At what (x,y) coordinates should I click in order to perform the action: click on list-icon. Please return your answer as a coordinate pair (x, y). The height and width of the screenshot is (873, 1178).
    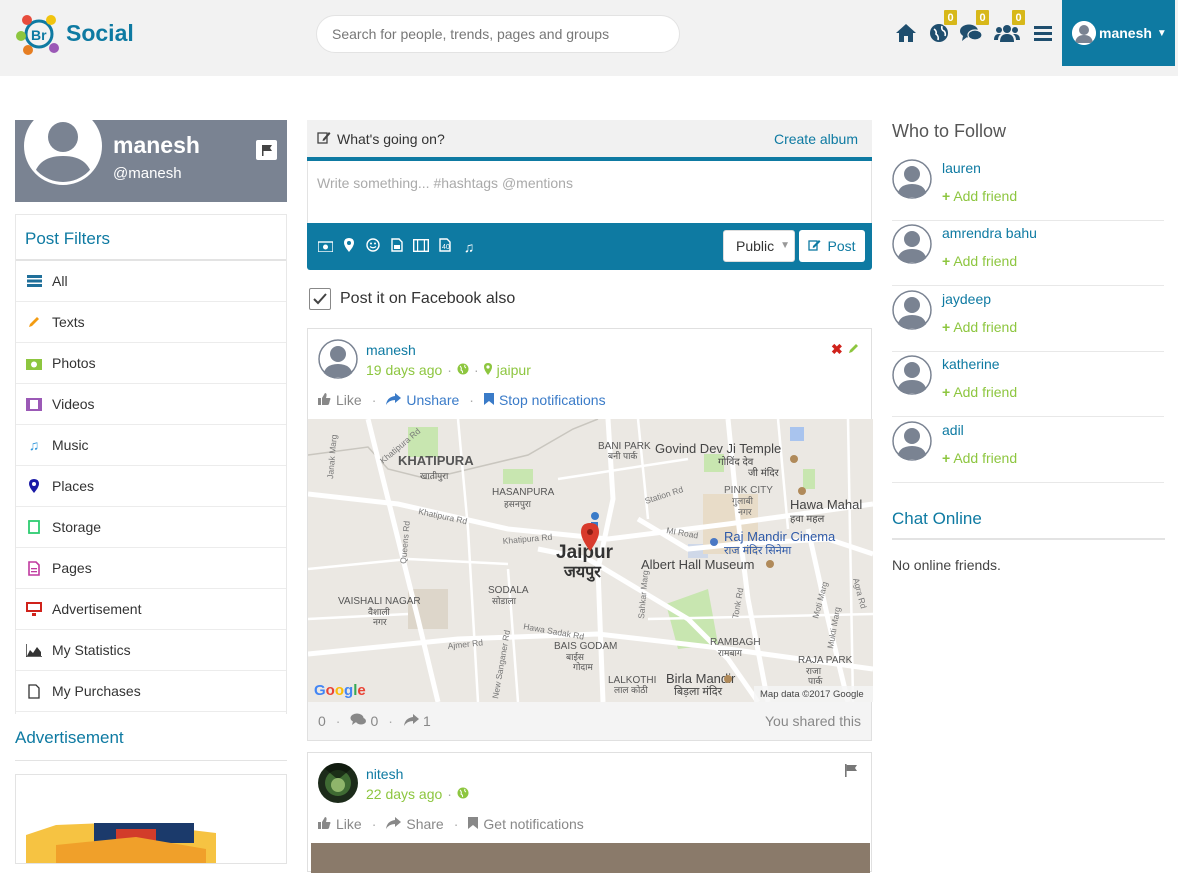
    Looking at the image, I should click on (34, 281).